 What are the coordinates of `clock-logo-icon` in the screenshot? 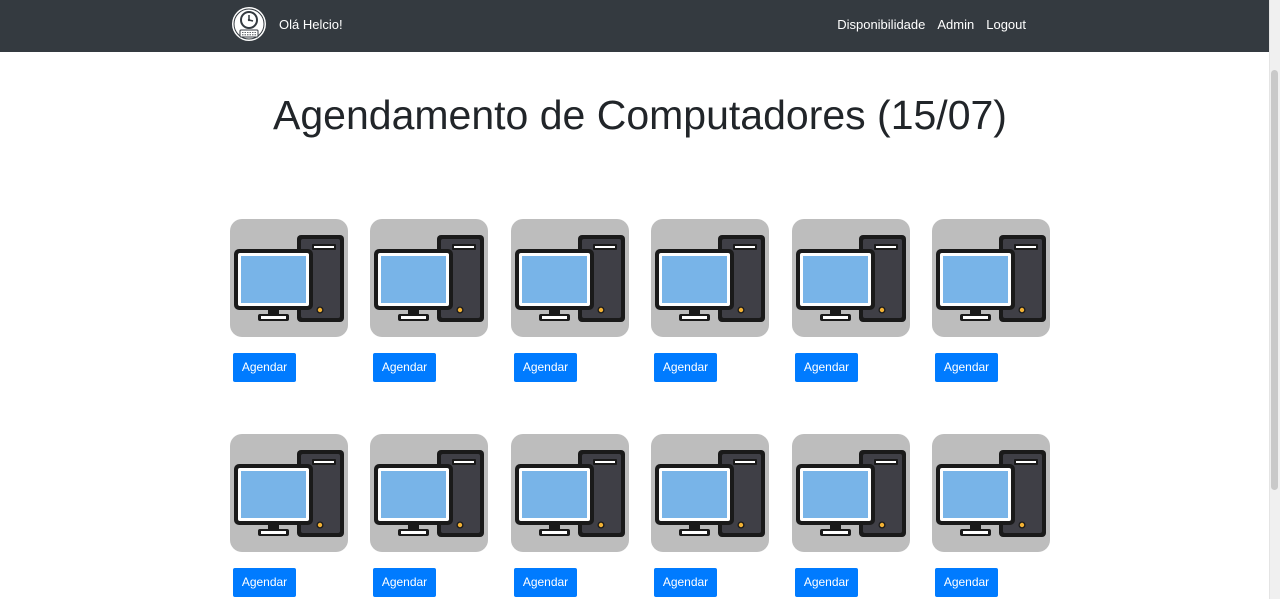 It's located at (249, 24).